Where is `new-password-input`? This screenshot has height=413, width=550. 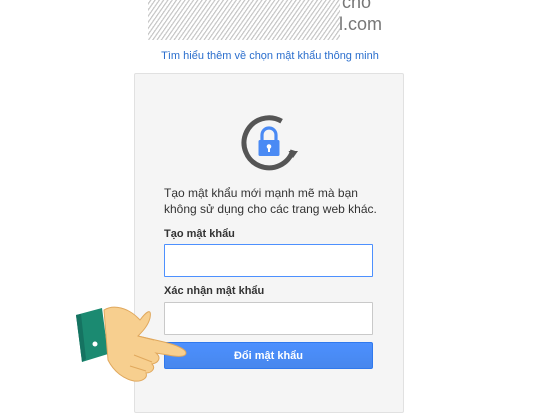 new-password-input is located at coordinates (268, 260).